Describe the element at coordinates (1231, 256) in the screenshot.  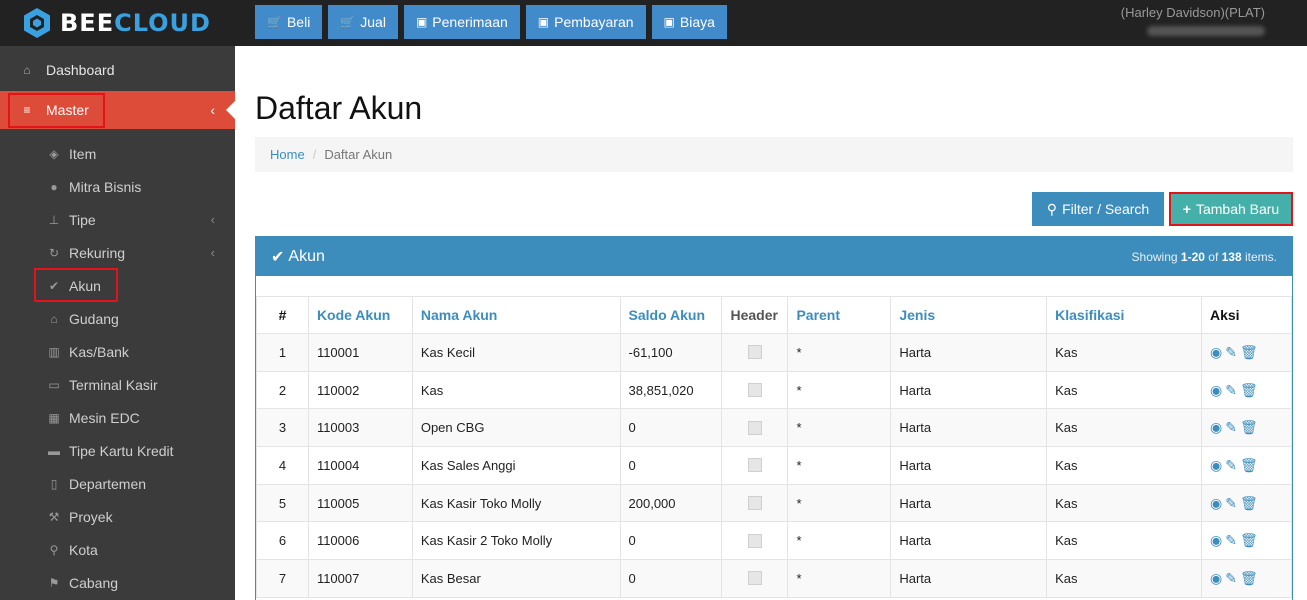
I see `summary-total: 138` at that location.